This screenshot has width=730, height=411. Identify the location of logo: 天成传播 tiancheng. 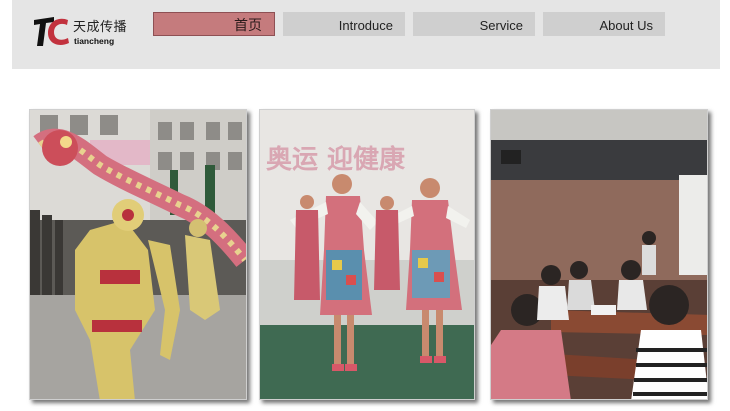
(87, 34).